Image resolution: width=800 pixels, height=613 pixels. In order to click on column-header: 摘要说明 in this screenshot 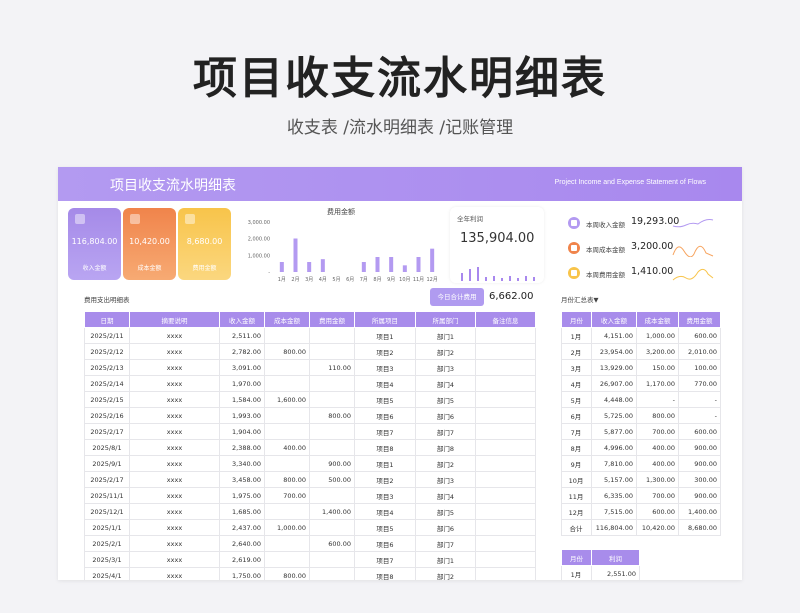, I will do `click(174, 319)`.